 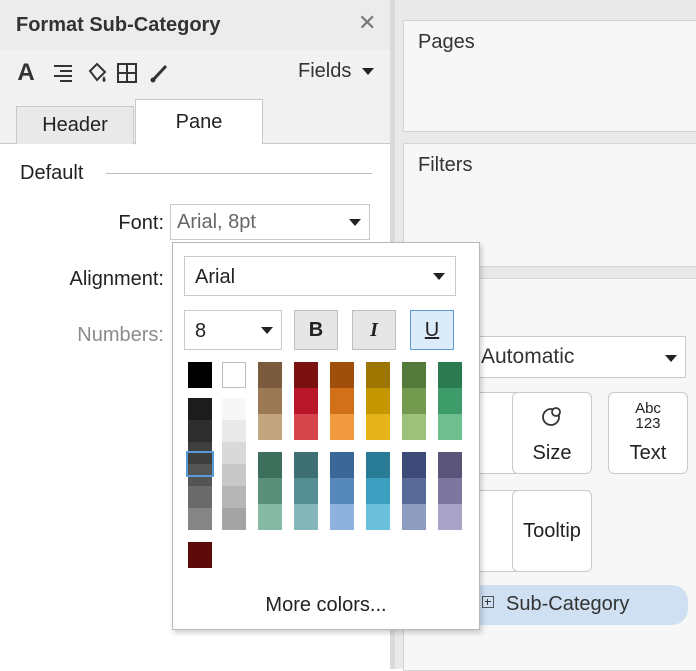 I want to click on font-format-icon: A, so click(x=26, y=72).